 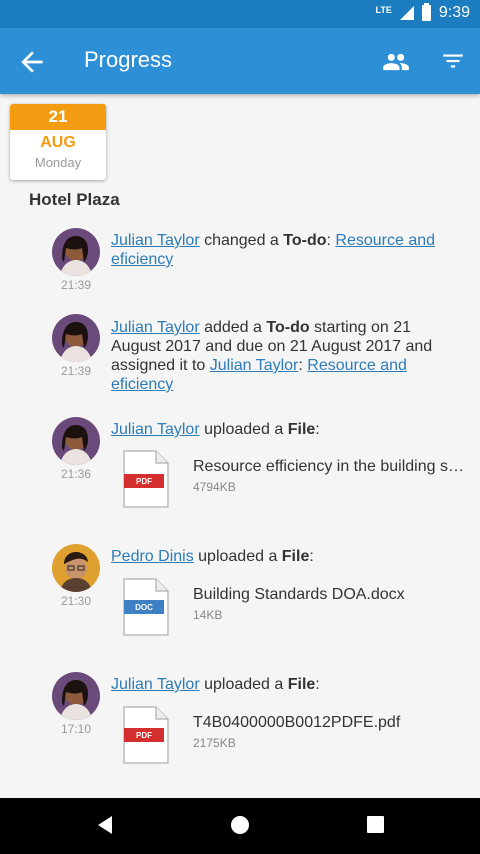 What do you see at coordinates (240, 61) in the screenshot?
I see `app-bar: Progress` at bounding box center [240, 61].